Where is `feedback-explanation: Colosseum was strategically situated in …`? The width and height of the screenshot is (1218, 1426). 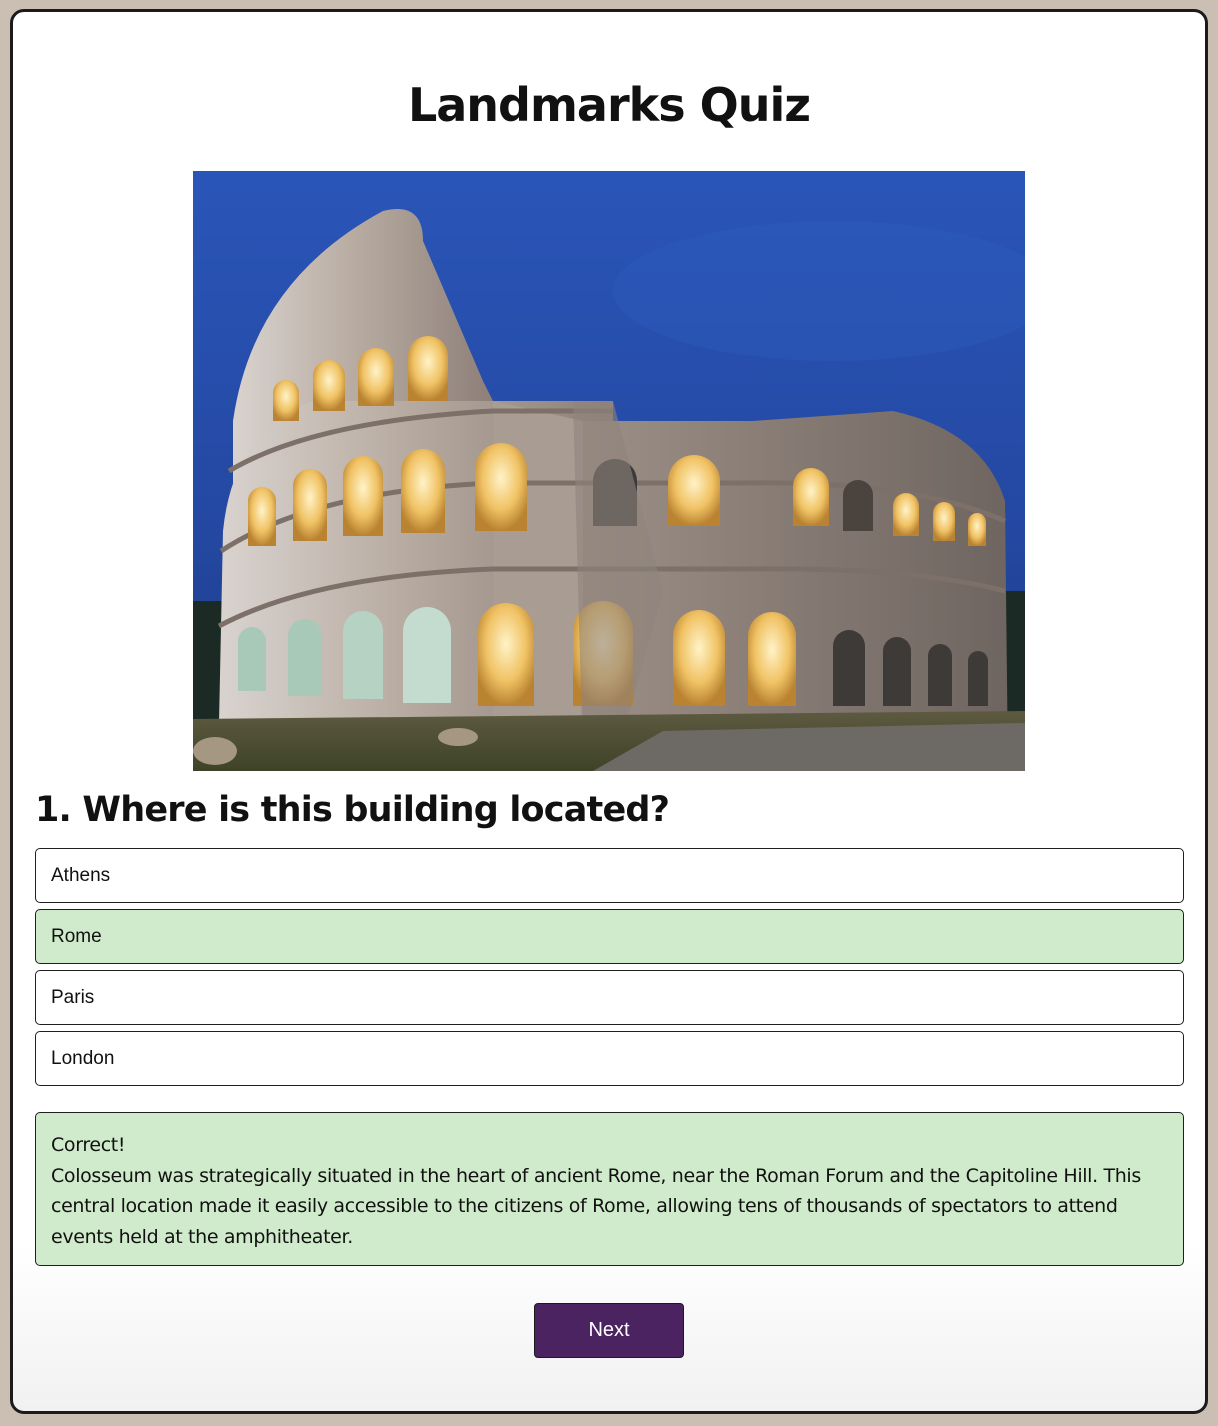 feedback-explanation: Colosseum was strategically situated in … is located at coordinates (596, 1206).